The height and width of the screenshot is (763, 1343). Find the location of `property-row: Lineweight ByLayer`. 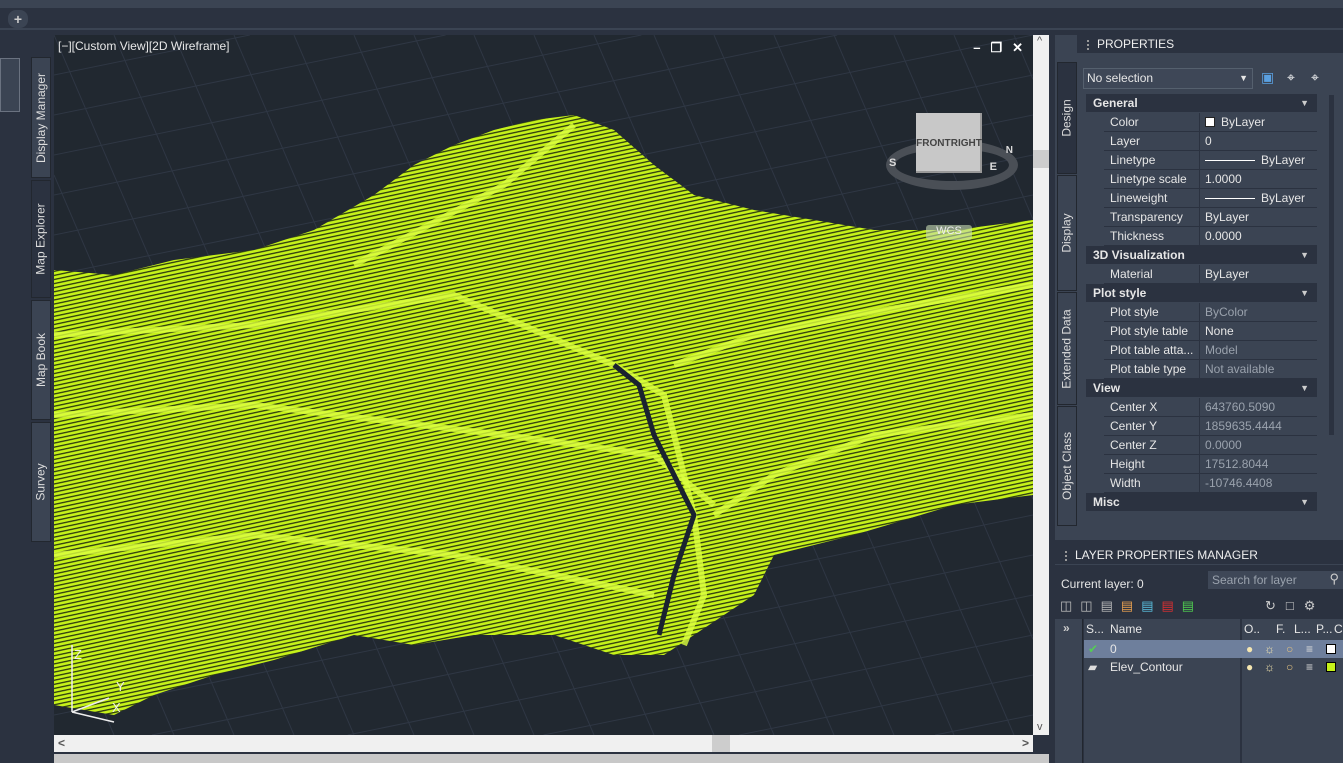

property-row: Lineweight ByLayer is located at coordinates (1210, 198).